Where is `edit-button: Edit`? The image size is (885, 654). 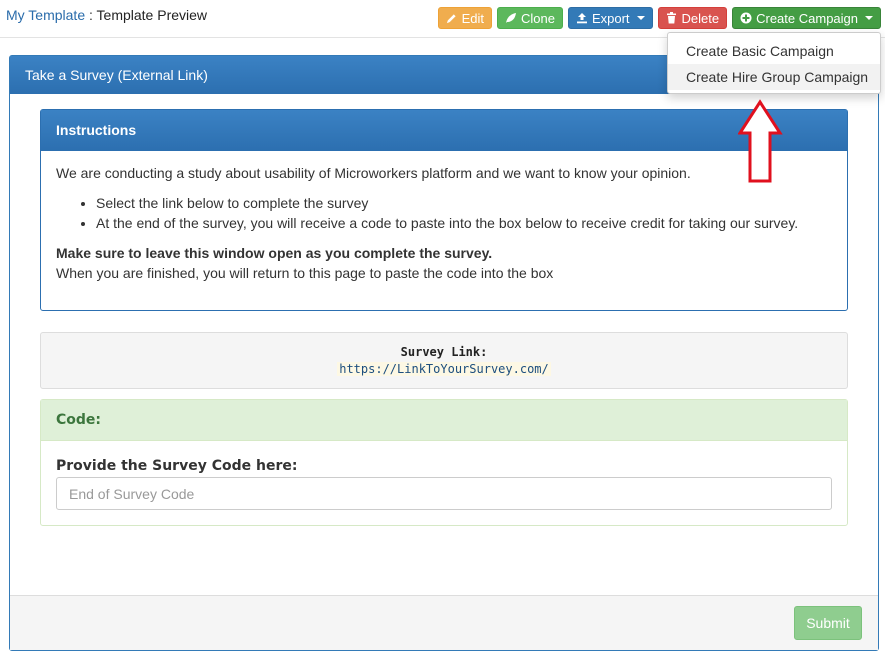
edit-button: Edit is located at coordinates (464, 18).